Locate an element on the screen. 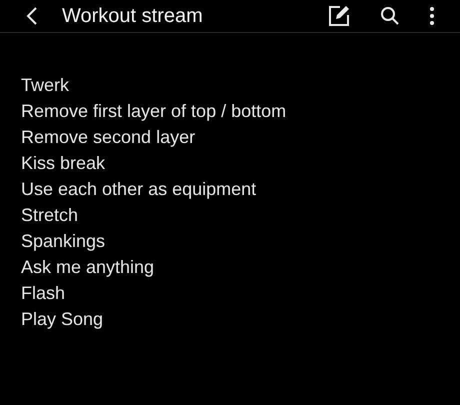 This screenshot has height=405, width=460. more-options-icon is located at coordinates (432, 16).